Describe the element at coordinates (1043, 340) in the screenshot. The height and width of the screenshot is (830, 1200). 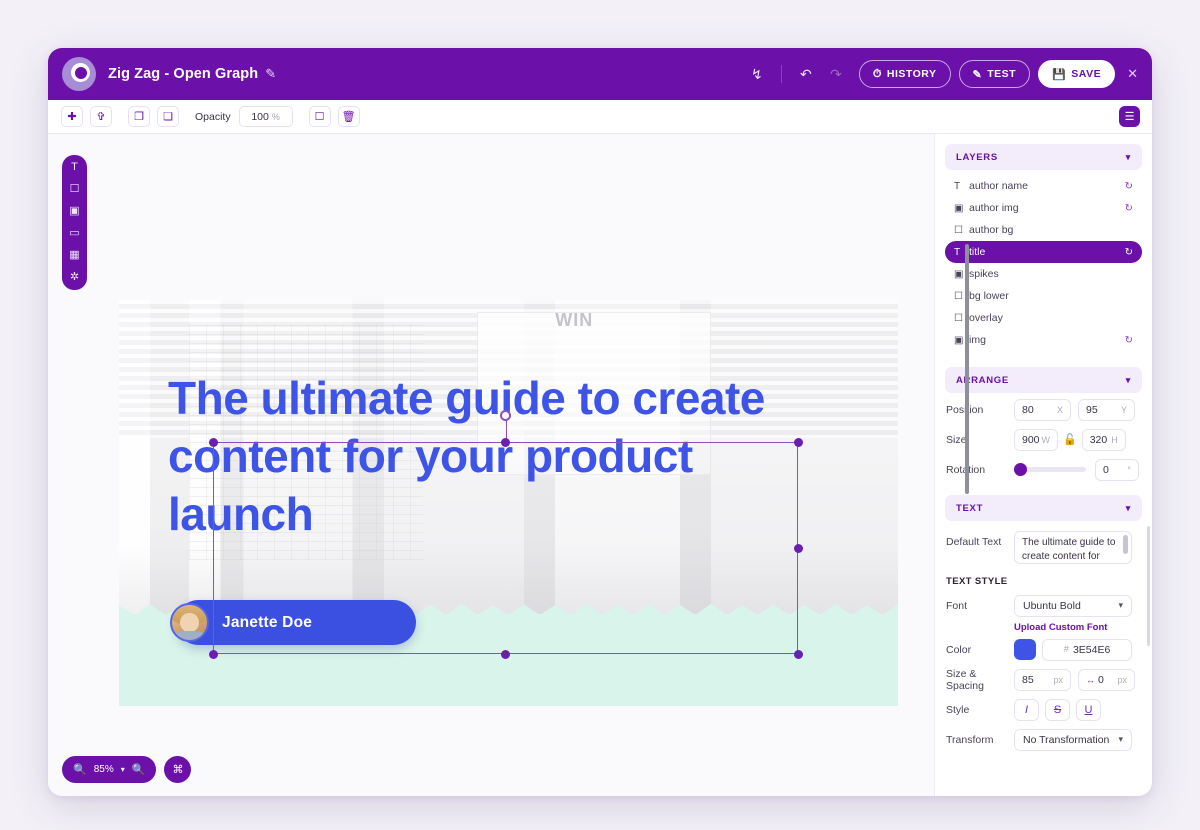
I see `layer-row-img: ▣ img ↻` at that location.